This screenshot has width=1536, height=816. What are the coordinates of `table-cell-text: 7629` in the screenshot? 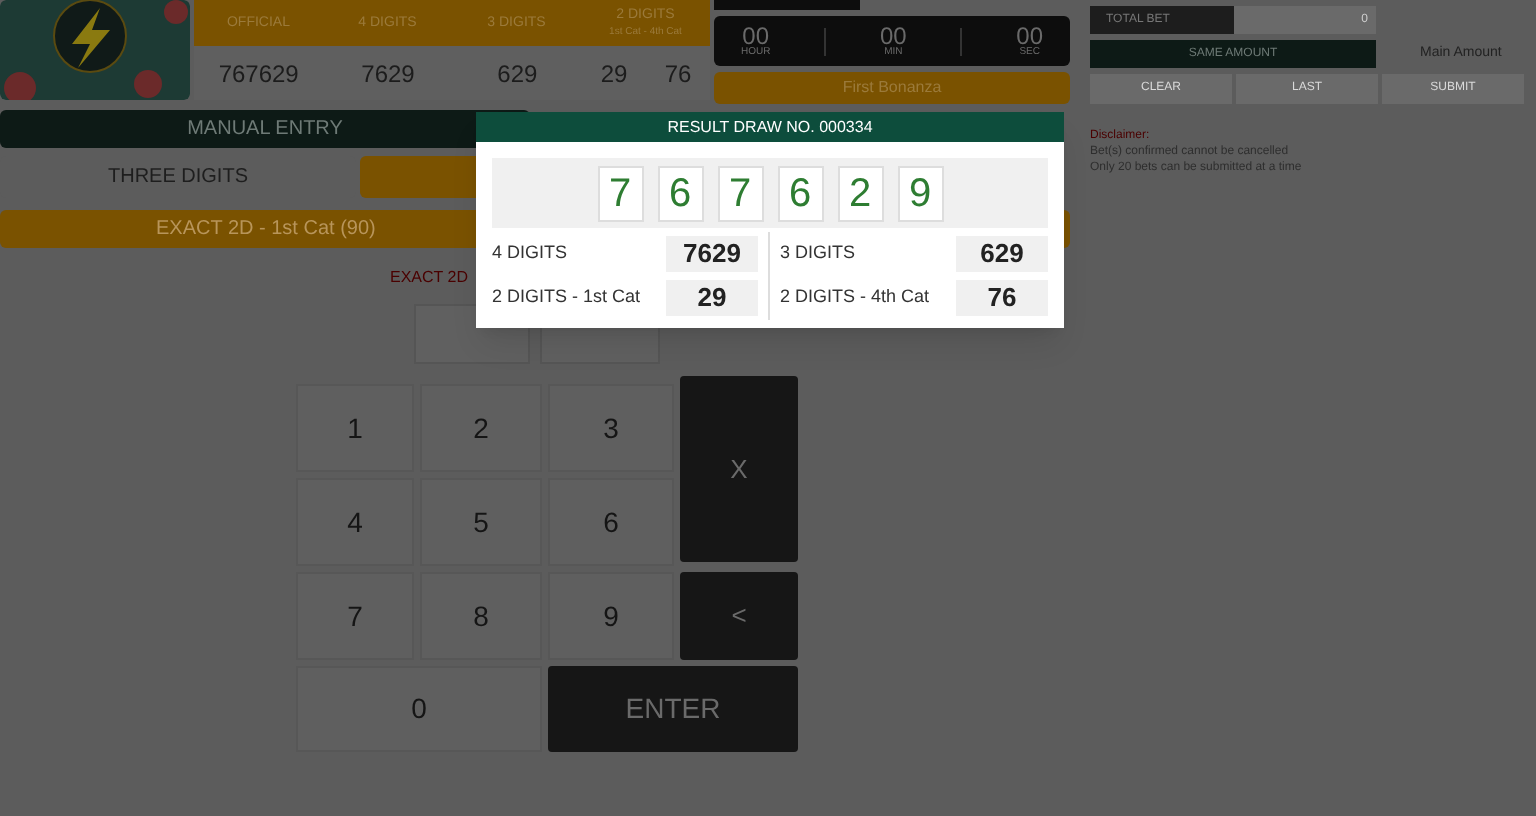 It's located at (388, 74).